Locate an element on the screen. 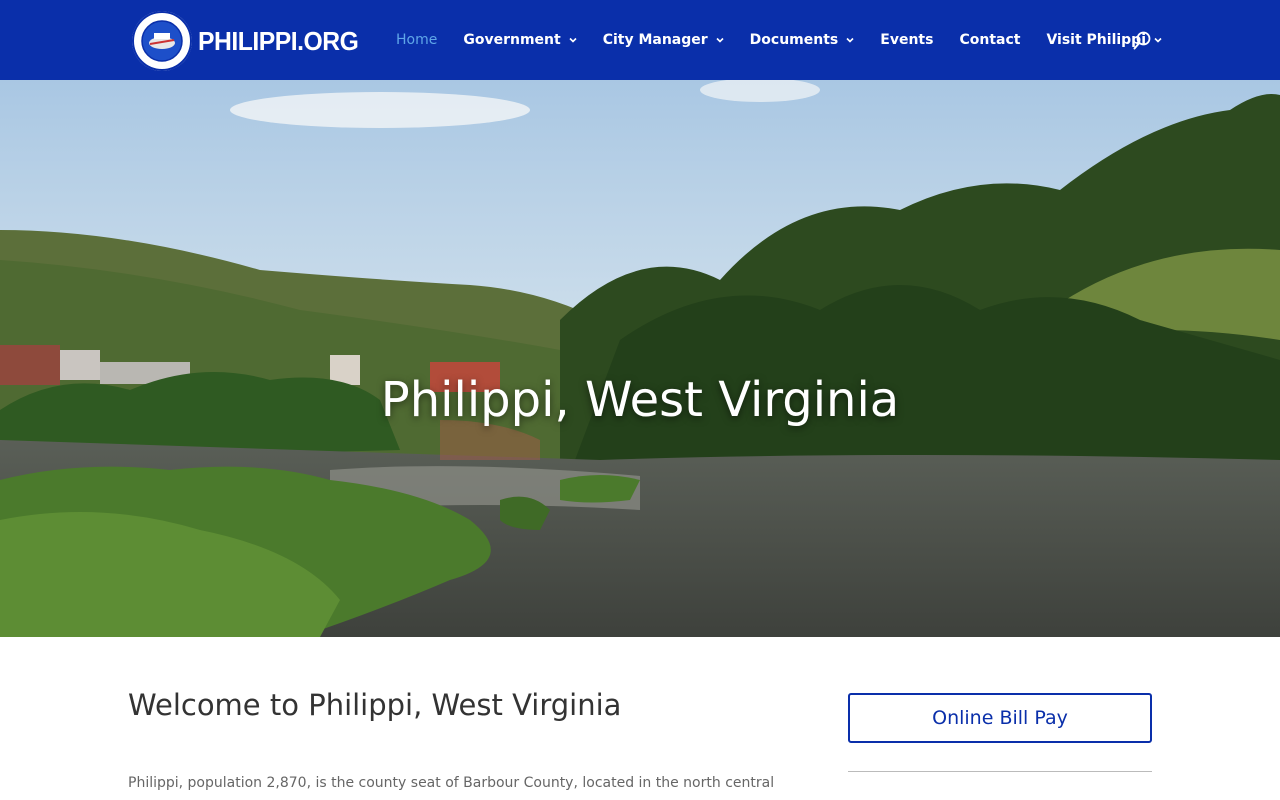 The height and width of the screenshot is (800, 1280). nav-item-label: Documents is located at coordinates (794, 40).